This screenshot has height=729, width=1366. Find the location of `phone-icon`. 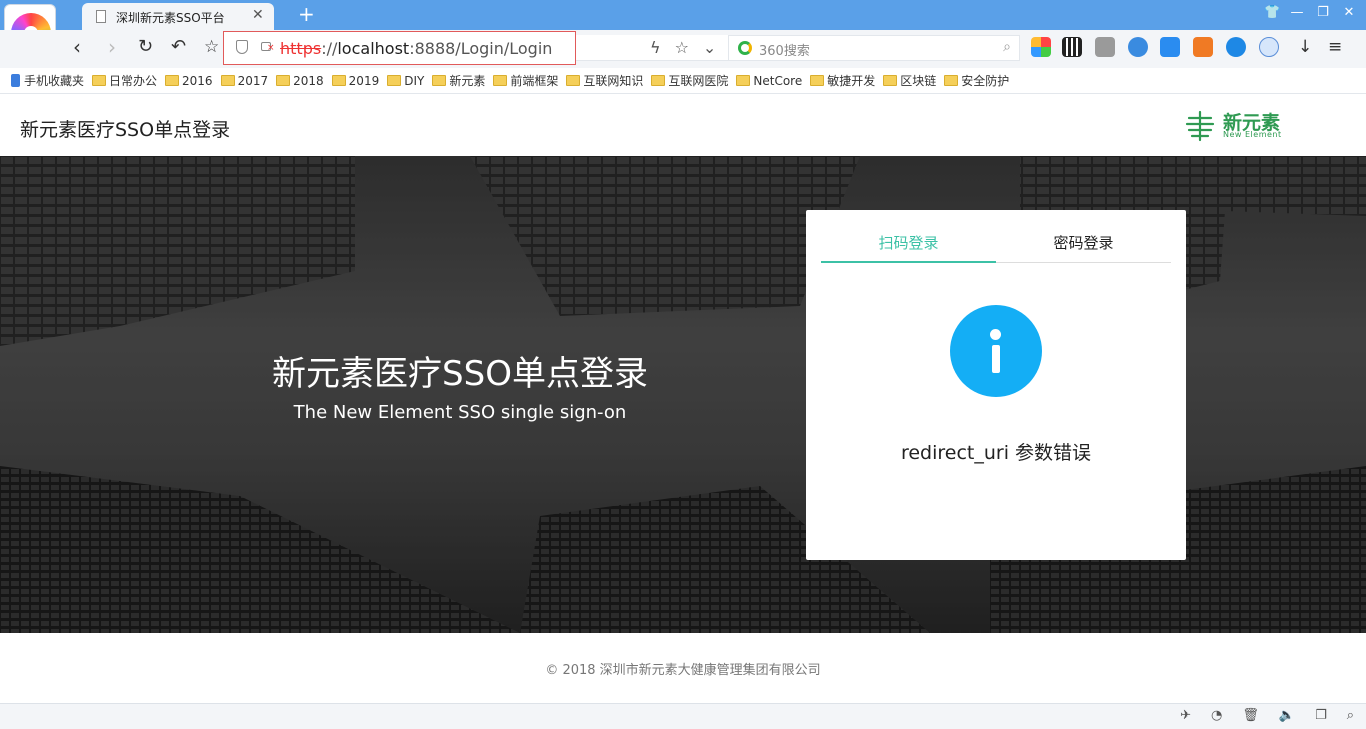

phone-icon is located at coordinates (15, 80).